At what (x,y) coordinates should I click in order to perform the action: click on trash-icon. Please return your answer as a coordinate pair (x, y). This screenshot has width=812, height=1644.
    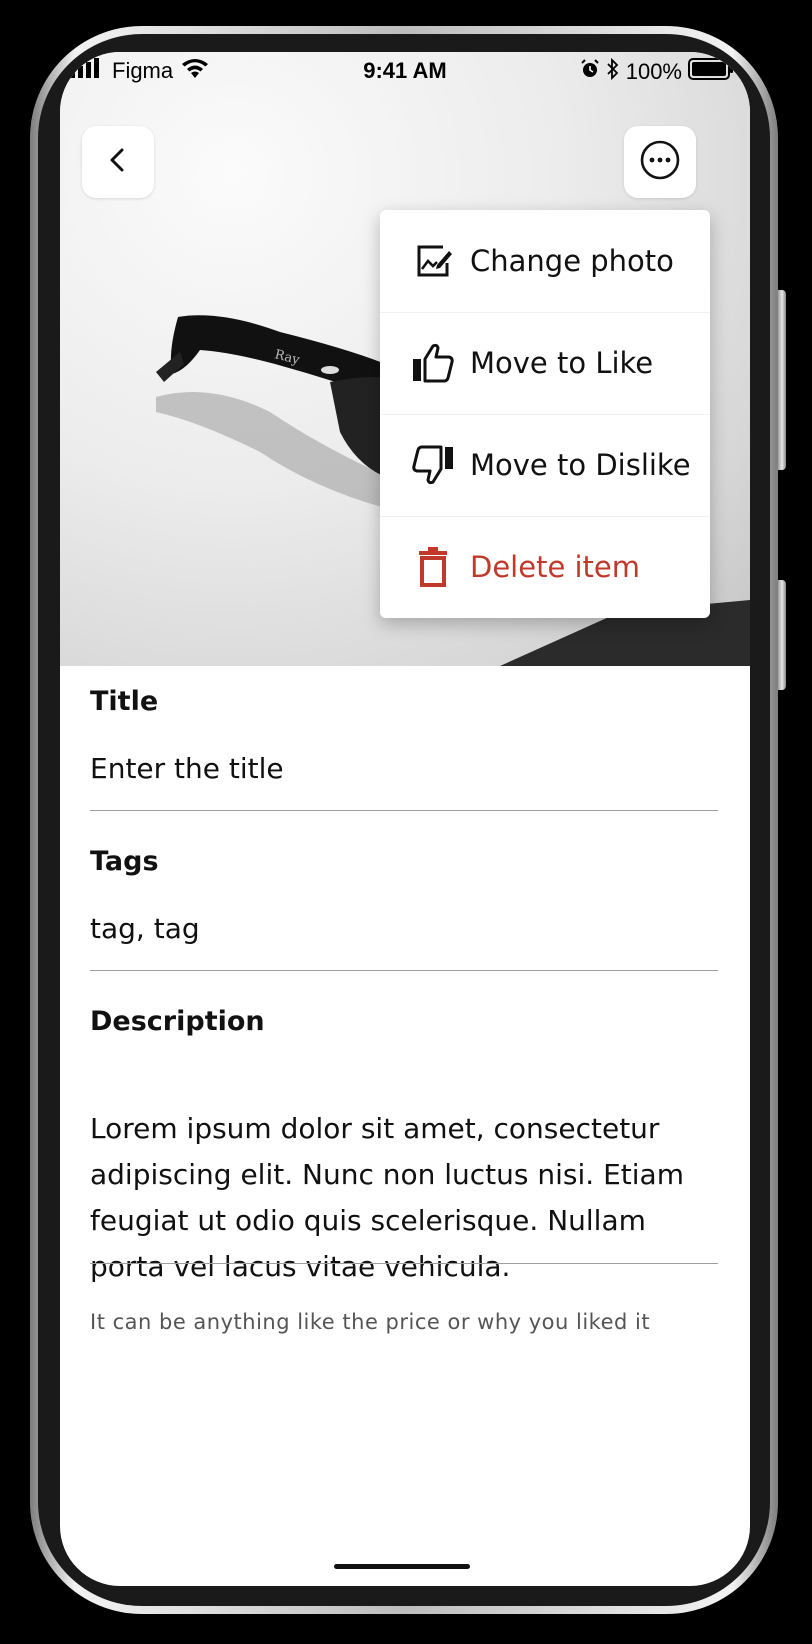
    Looking at the image, I should click on (433, 567).